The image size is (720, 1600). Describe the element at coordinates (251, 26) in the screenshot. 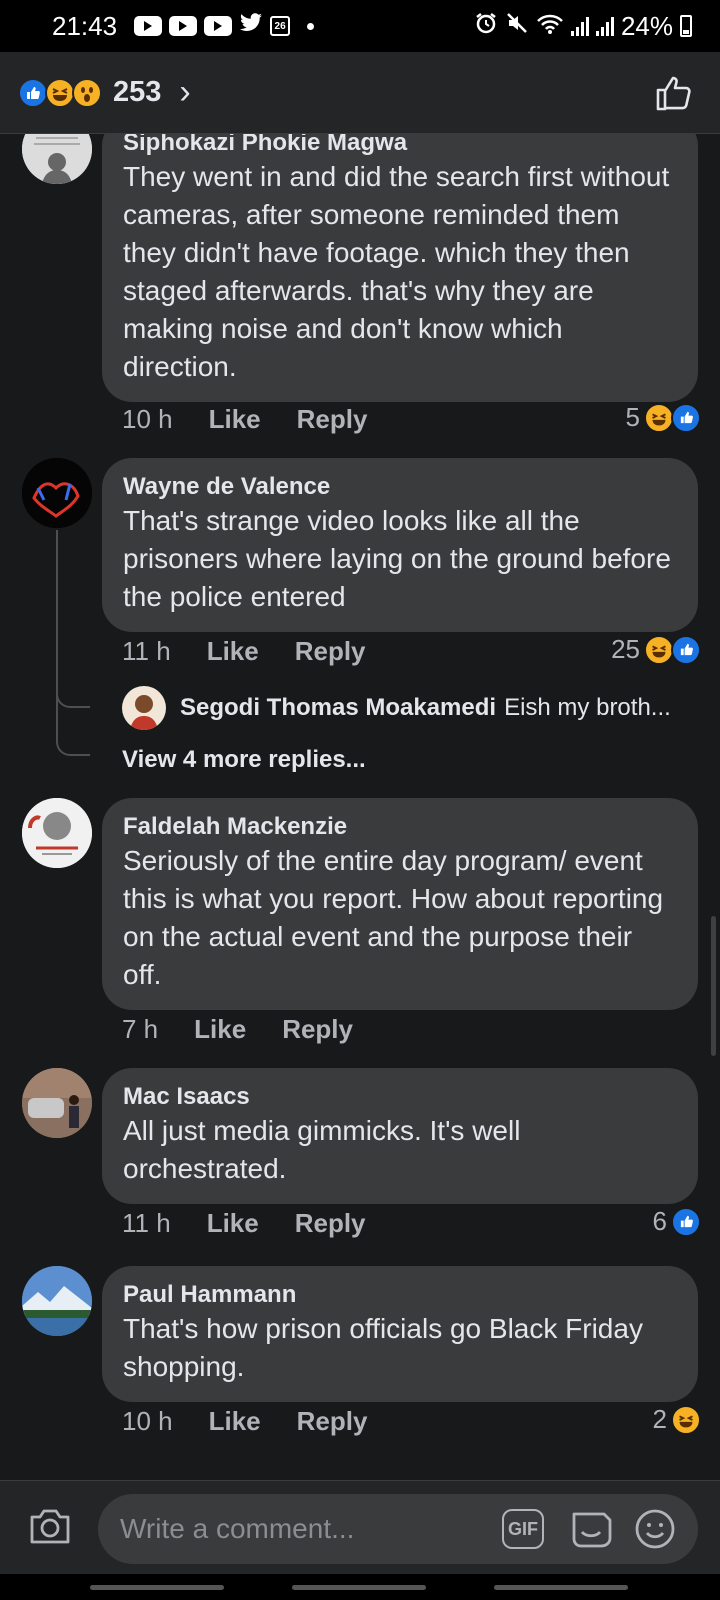

I see `twitter-icon` at that location.